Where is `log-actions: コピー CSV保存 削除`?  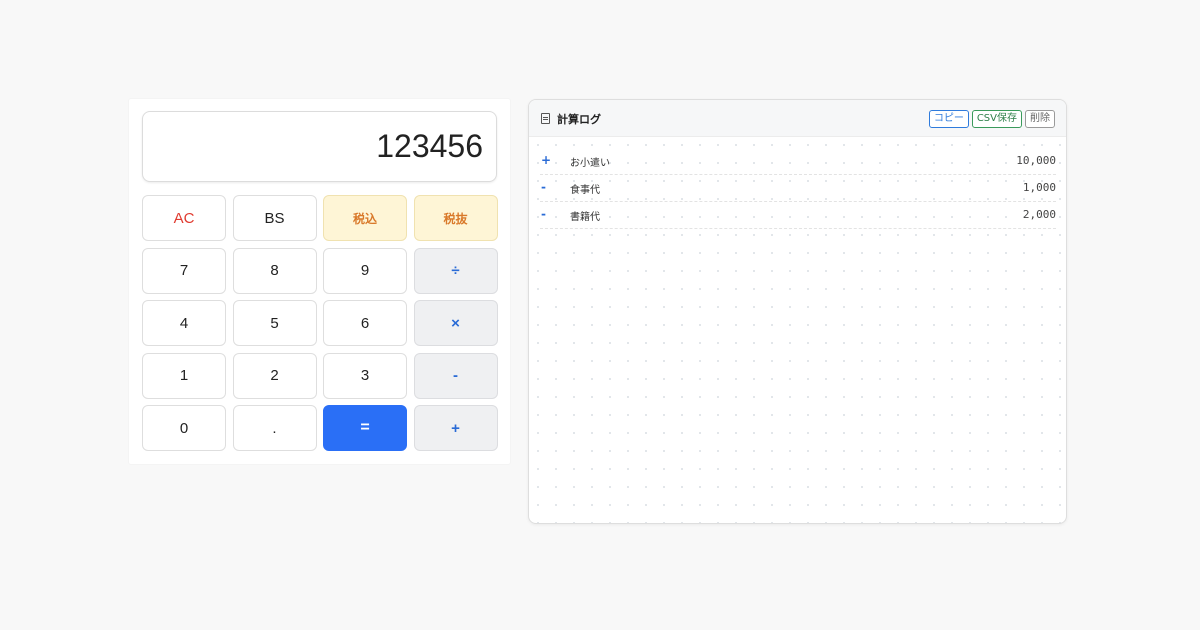 log-actions: コピー CSV保存 削除 is located at coordinates (991, 119).